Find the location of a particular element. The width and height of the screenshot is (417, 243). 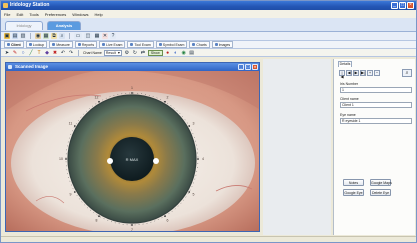

panel-tab-reports: Reports is located at coordinates (86, 44).